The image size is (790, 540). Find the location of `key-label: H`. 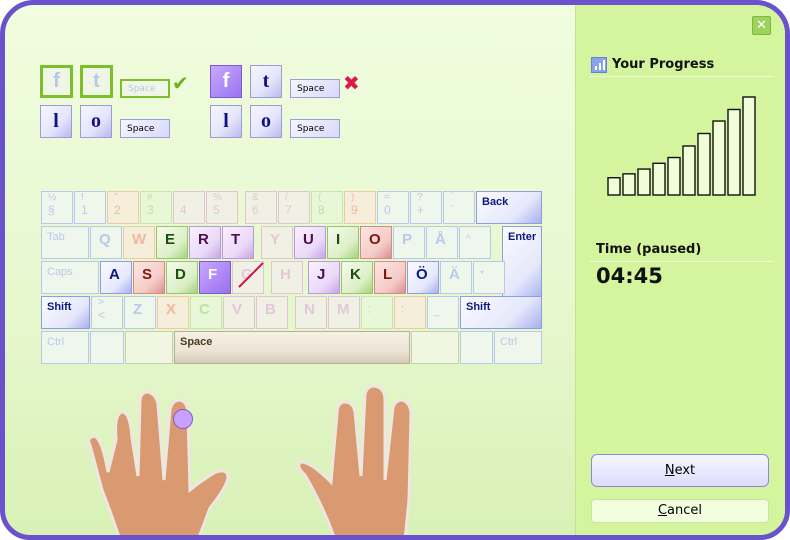

key-label: H is located at coordinates (285, 274).